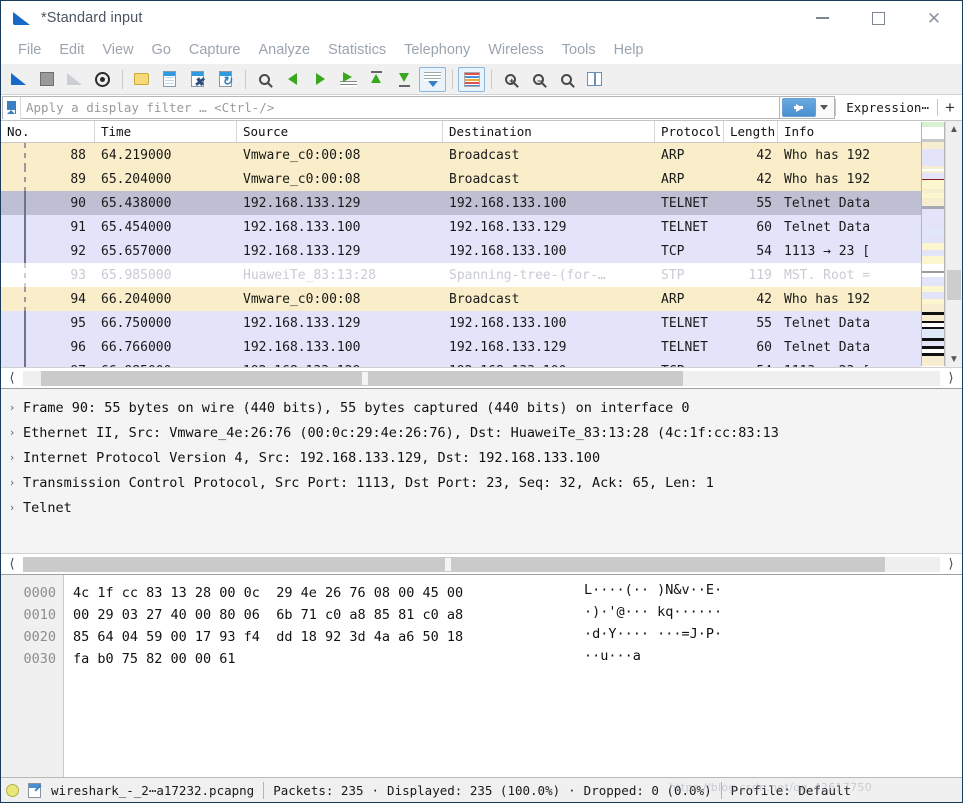 Image resolution: width=963 pixels, height=803 pixels. I want to click on filter-bookmark-icon, so click(12, 107).